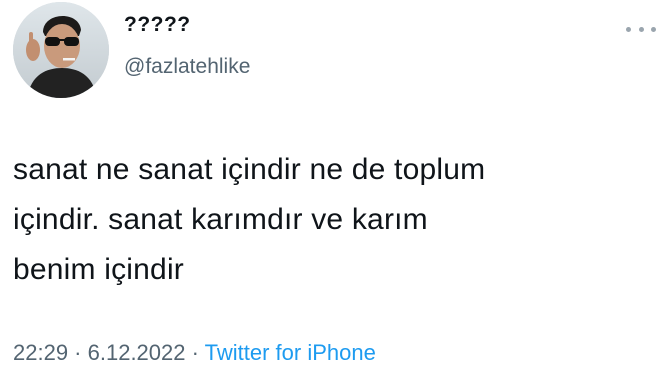 This screenshot has width=672, height=378. I want to click on tweet-time: 22:29, so click(40, 352).